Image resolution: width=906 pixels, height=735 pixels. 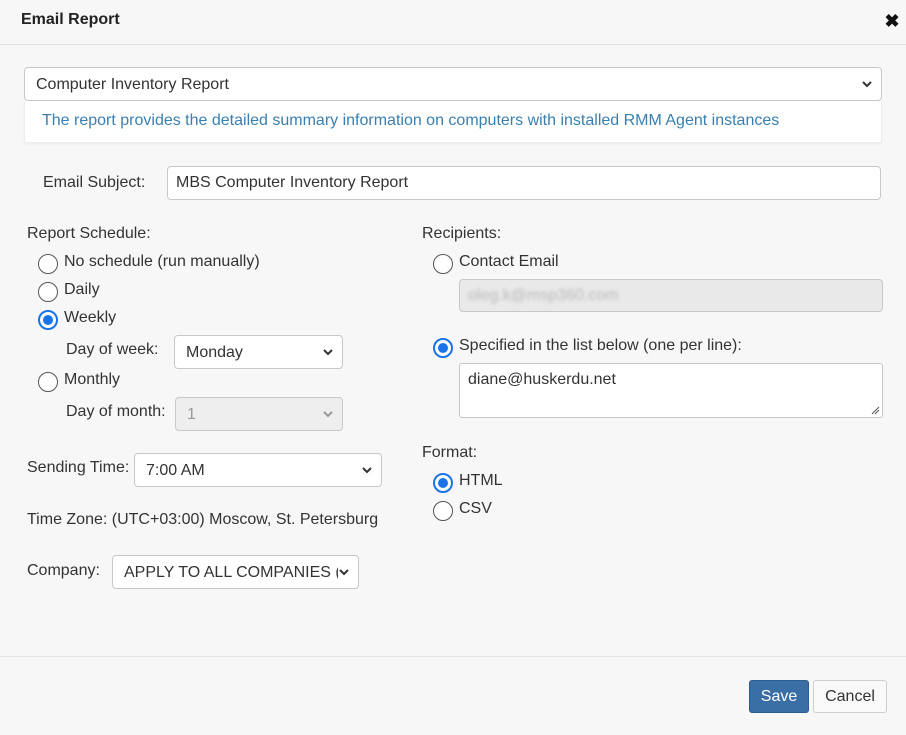 What do you see at coordinates (443, 348) in the screenshot?
I see `recipient-list-radio` at bounding box center [443, 348].